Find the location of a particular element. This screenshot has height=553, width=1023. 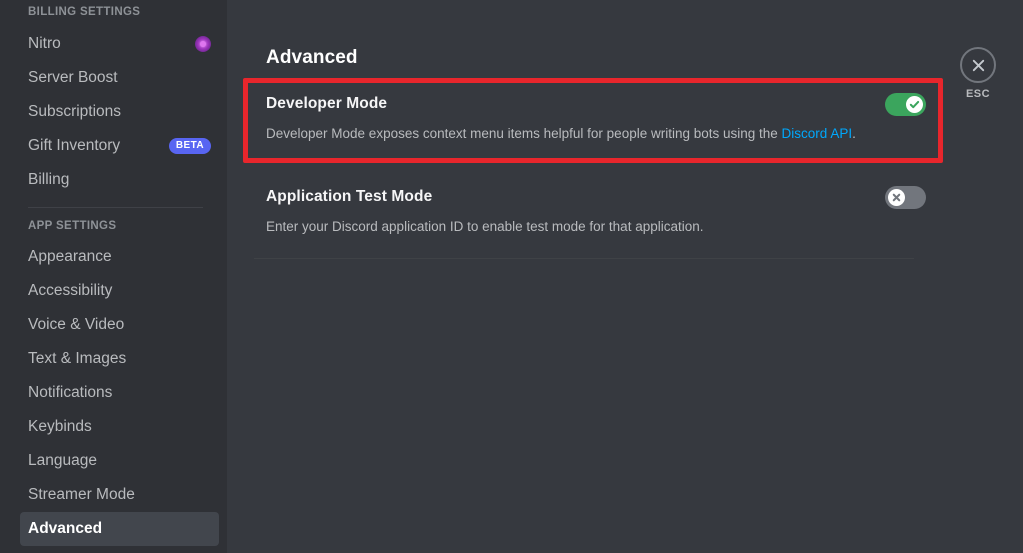

sidebar-item-text-and-images: Text & Images is located at coordinates (119, 359).